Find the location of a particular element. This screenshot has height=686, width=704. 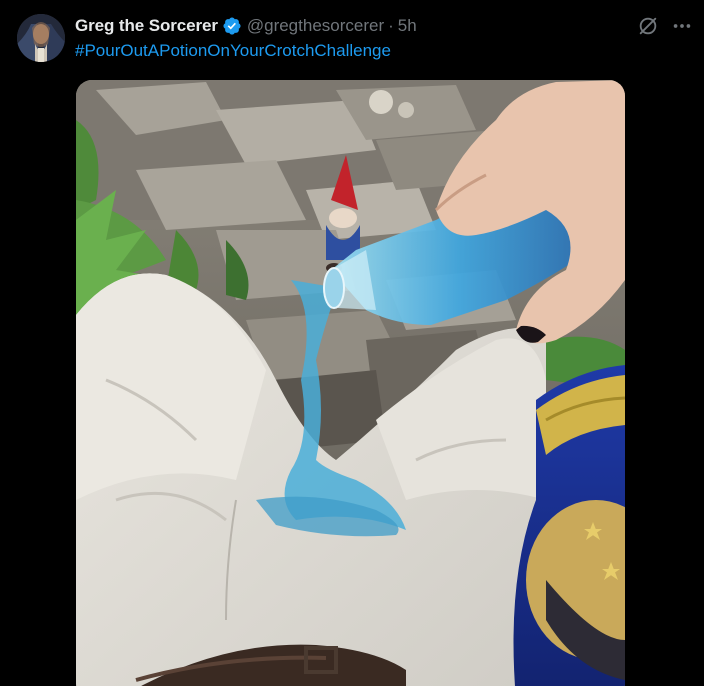

avatar-image is located at coordinates (41, 38).